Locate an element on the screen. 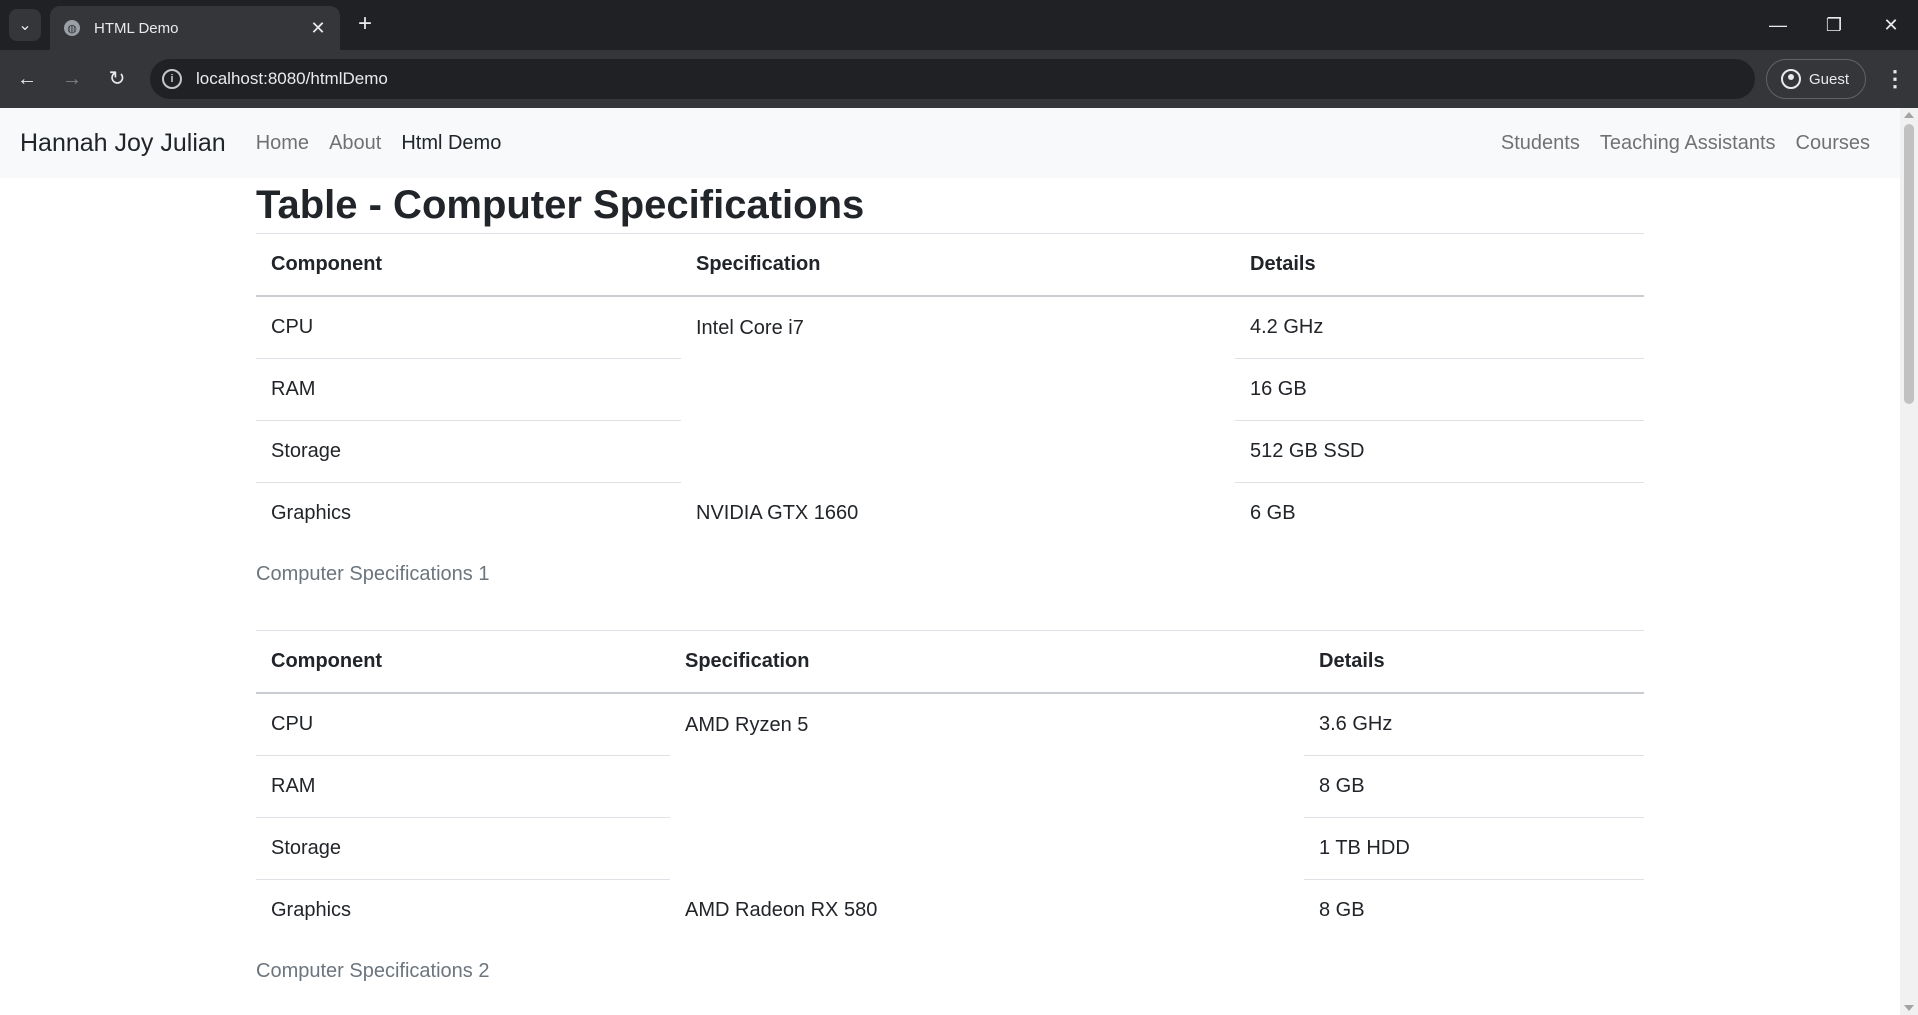  spec-cell: Intel Core i7 is located at coordinates (750, 328).